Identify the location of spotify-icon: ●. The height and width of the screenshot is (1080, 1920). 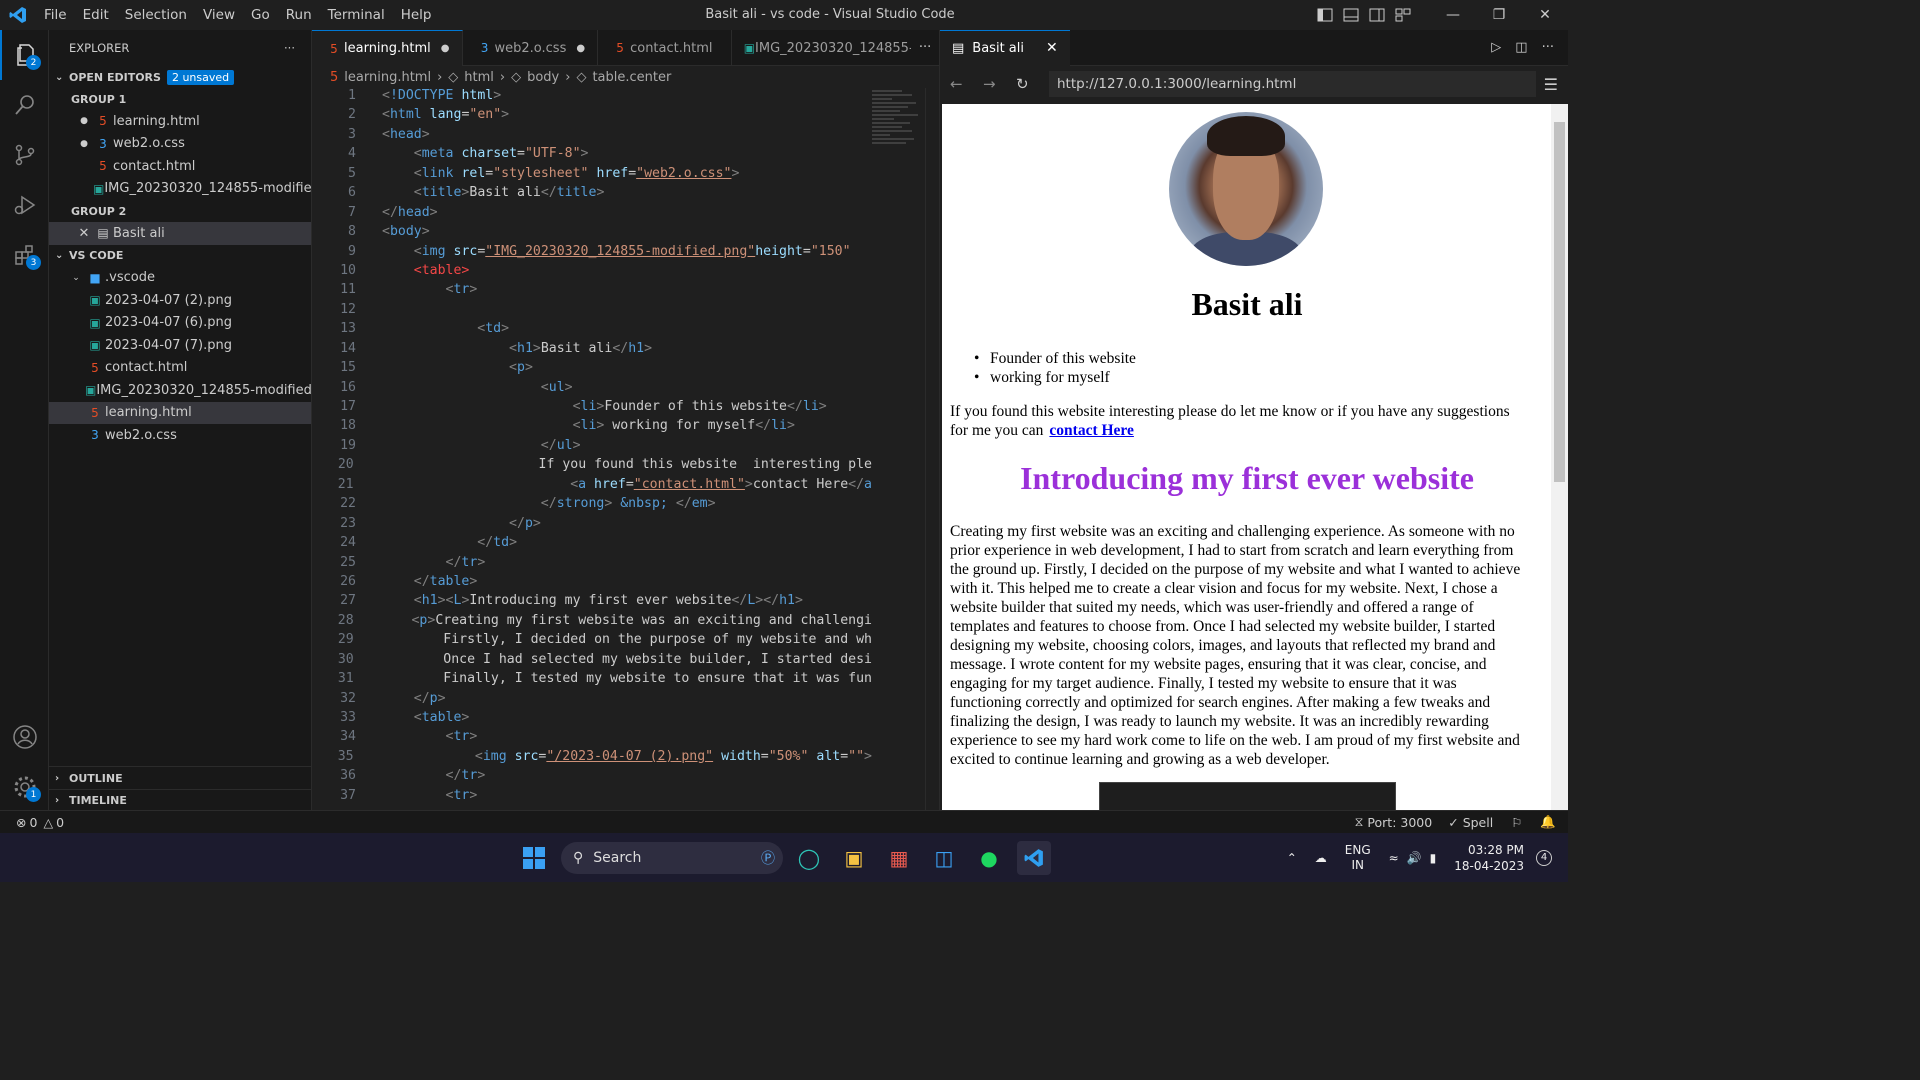
(989, 858).